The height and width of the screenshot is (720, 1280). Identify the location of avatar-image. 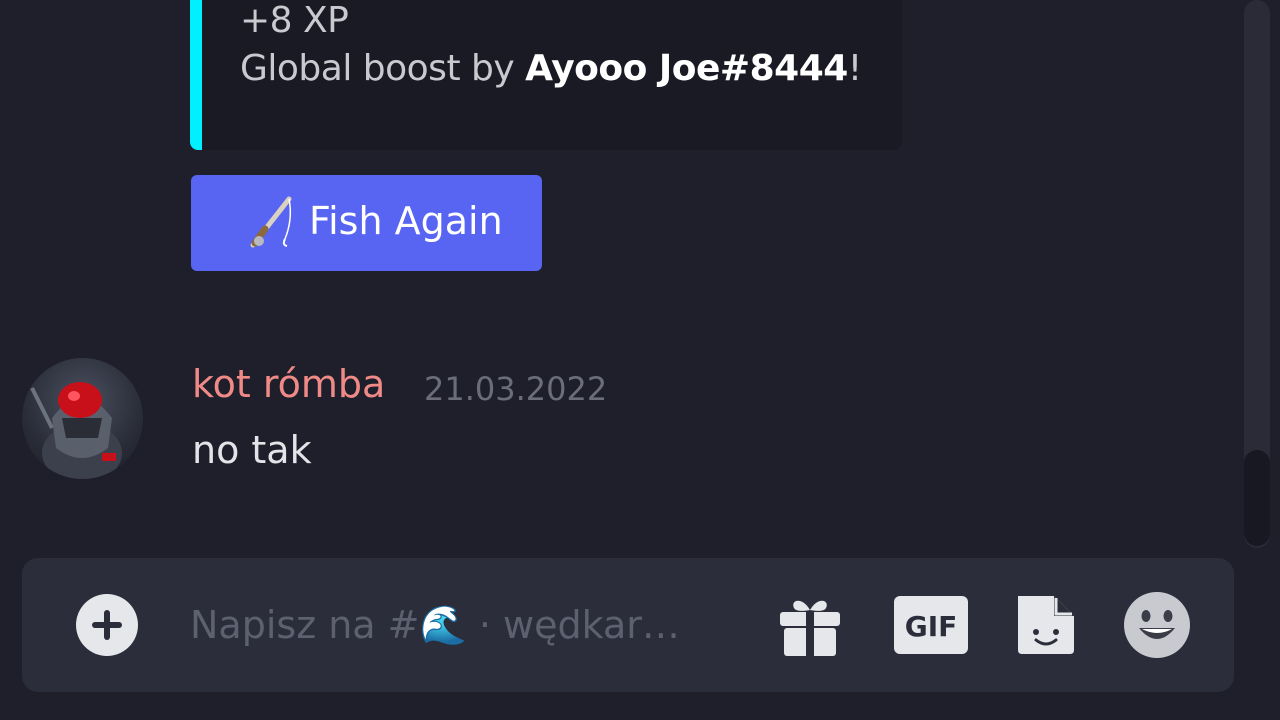
(76, 430).